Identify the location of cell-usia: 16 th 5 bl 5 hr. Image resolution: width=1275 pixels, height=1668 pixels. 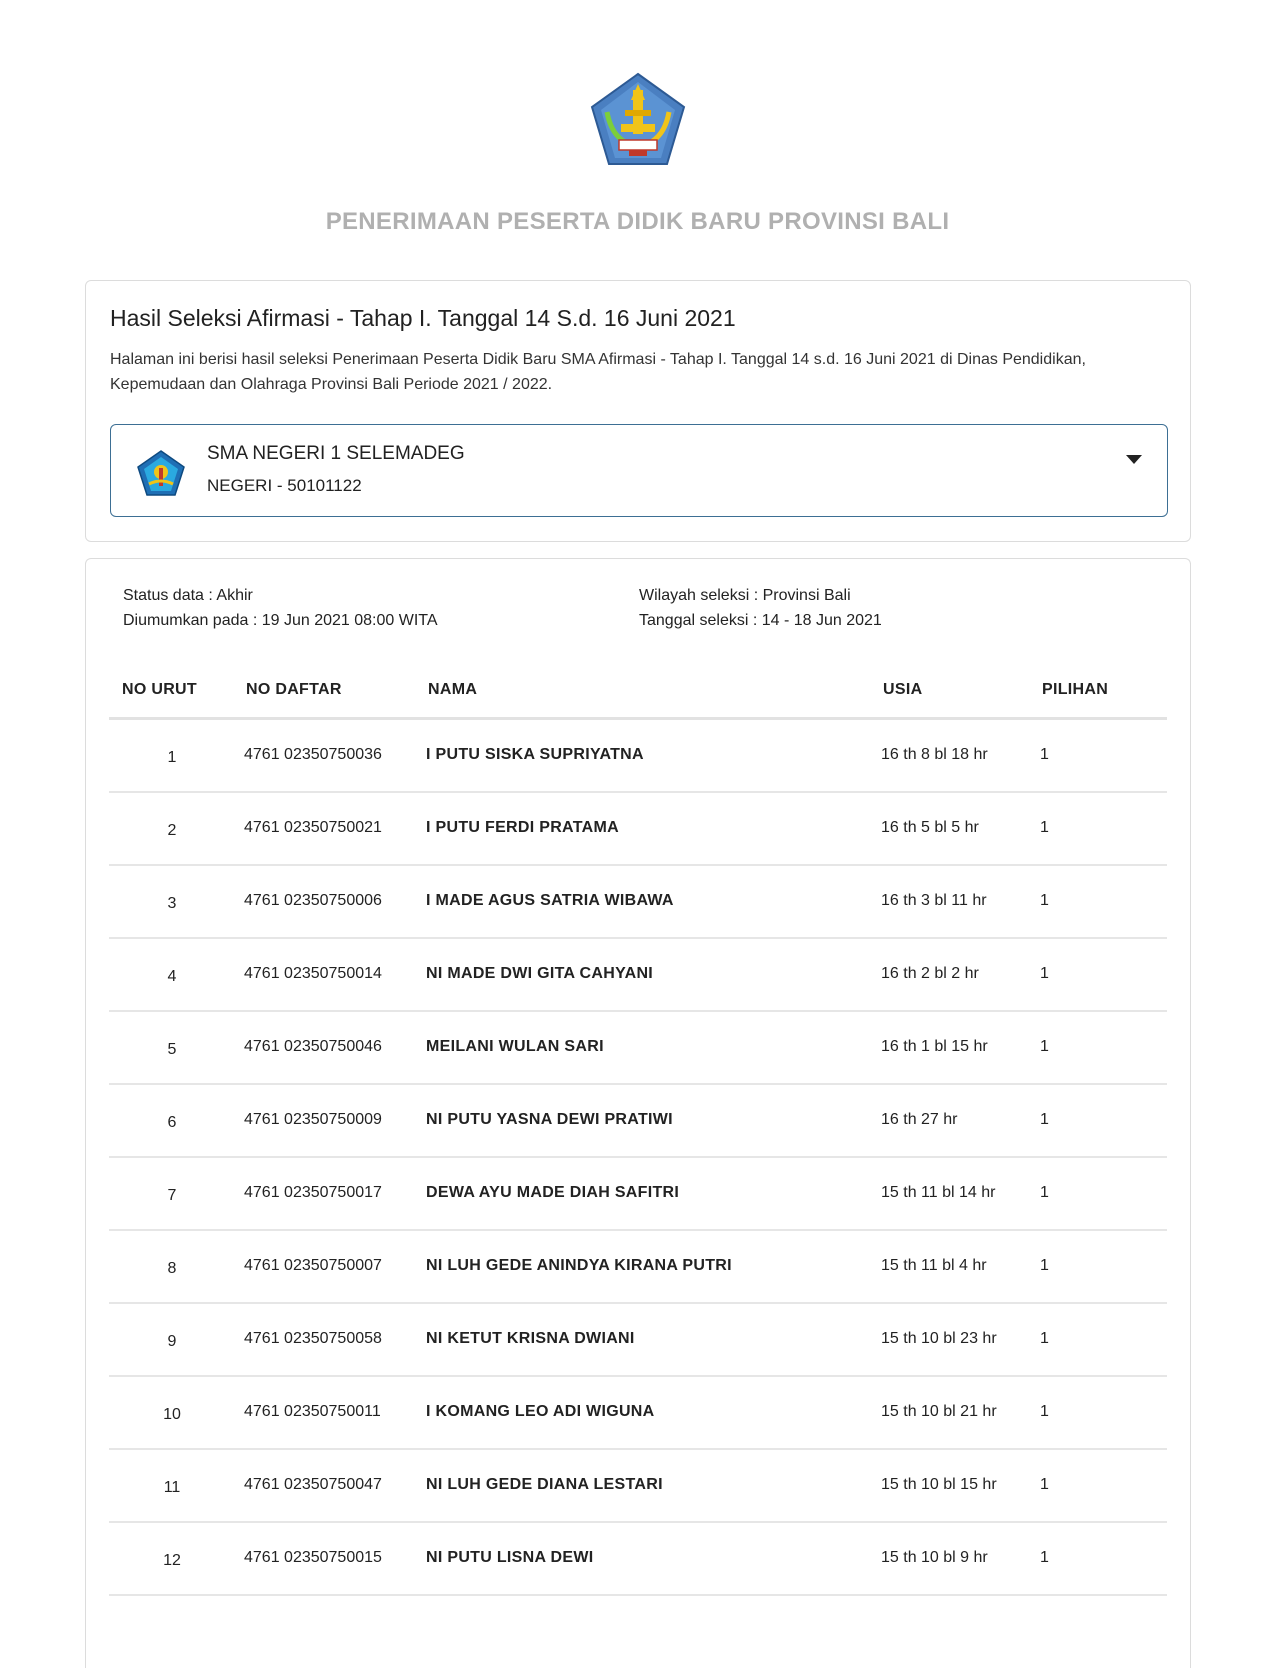
(930, 827).